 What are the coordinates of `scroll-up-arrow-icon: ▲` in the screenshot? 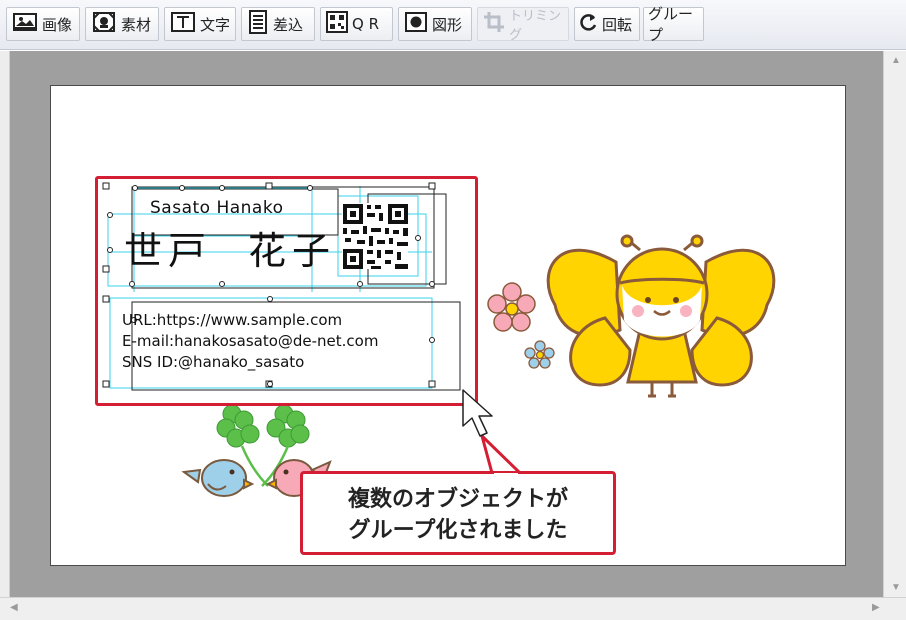 It's located at (896, 60).